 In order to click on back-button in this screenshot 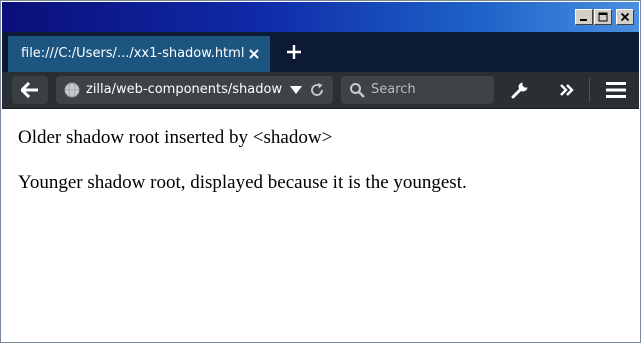, I will do `click(30, 90)`.